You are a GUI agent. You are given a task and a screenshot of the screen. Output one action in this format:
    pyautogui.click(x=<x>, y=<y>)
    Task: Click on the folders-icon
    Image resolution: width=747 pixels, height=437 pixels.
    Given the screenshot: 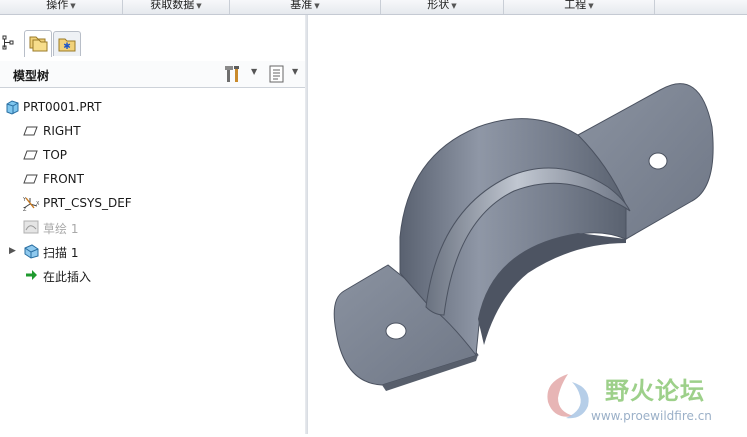 What is the action you would take?
    pyautogui.click(x=38, y=44)
    